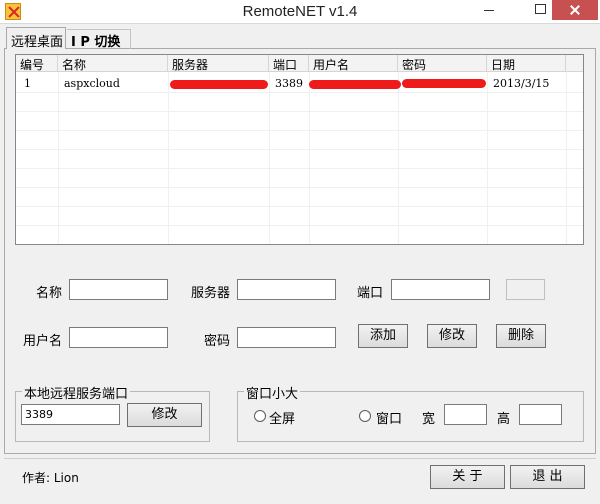 The image size is (600, 504). Describe the element at coordinates (444, 83) in the screenshot. I see `redacted-password` at that location.